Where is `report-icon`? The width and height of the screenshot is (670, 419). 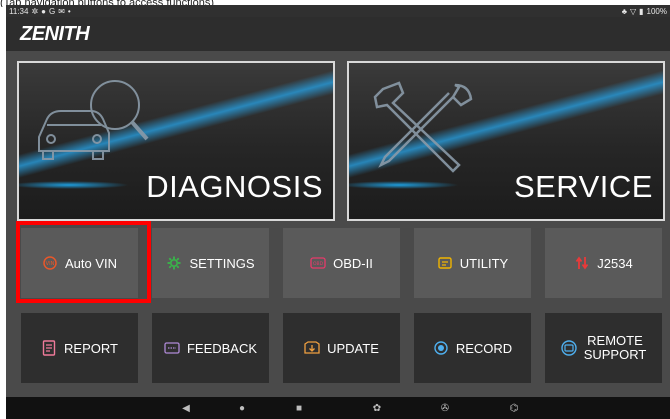 report-icon is located at coordinates (49, 348).